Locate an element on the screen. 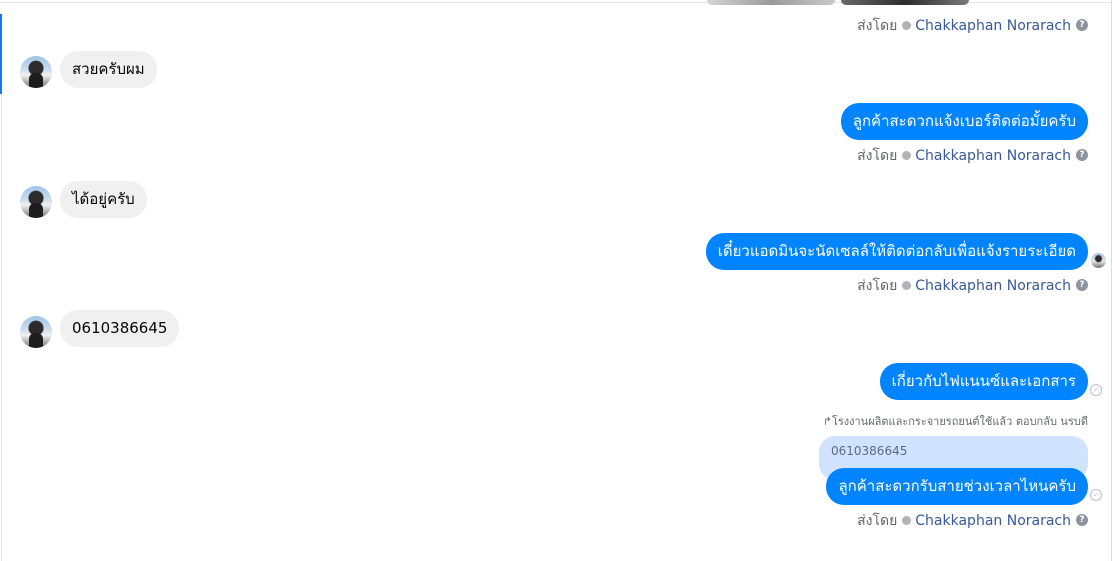  sent-message-bubble: เกี่ยวกับไฟแนนซ์และเอกสาร is located at coordinates (983, 381).